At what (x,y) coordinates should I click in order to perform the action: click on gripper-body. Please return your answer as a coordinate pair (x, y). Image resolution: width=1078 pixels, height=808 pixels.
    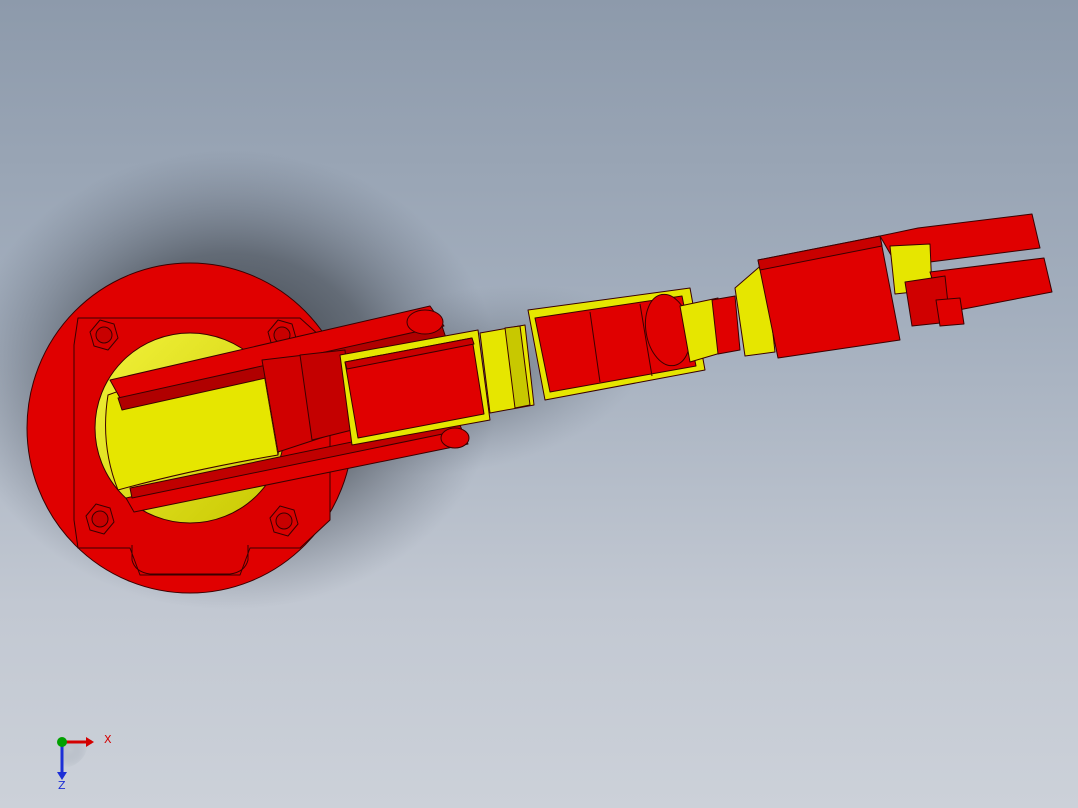
    Looking at the image, I should click on (817, 297).